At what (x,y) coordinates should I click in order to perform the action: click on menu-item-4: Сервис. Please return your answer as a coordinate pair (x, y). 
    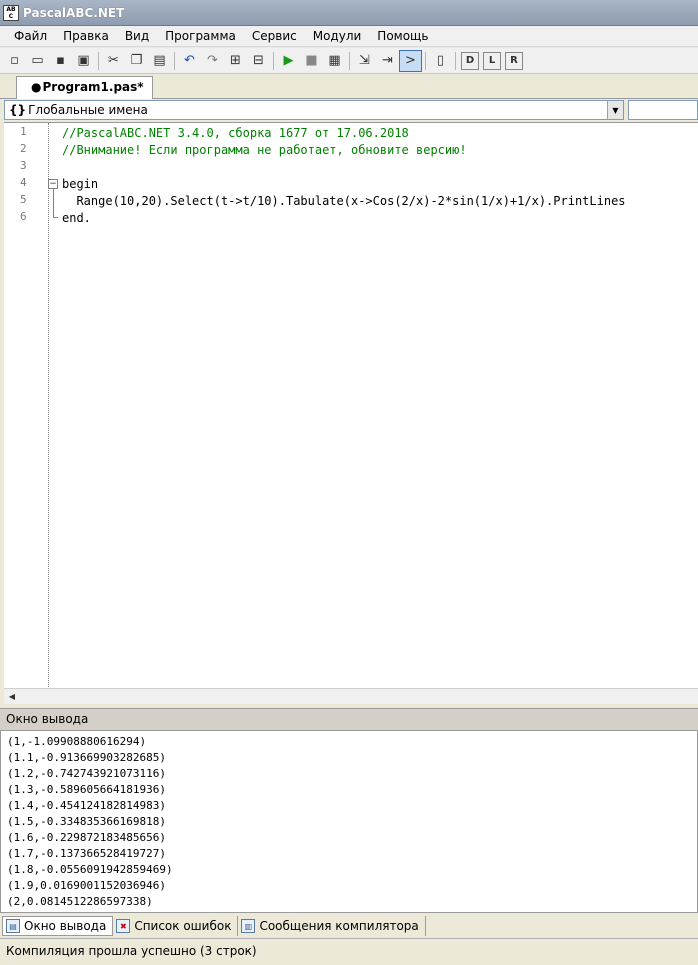
    Looking at the image, I should click on (274, 36).